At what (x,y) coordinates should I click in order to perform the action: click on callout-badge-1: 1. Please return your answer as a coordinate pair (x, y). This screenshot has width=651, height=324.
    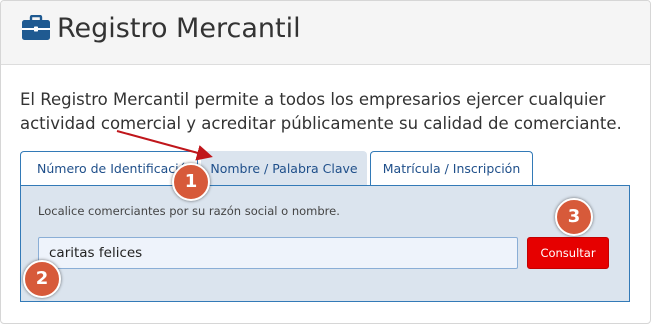
    Looking at the image, I should click on (191, 182).